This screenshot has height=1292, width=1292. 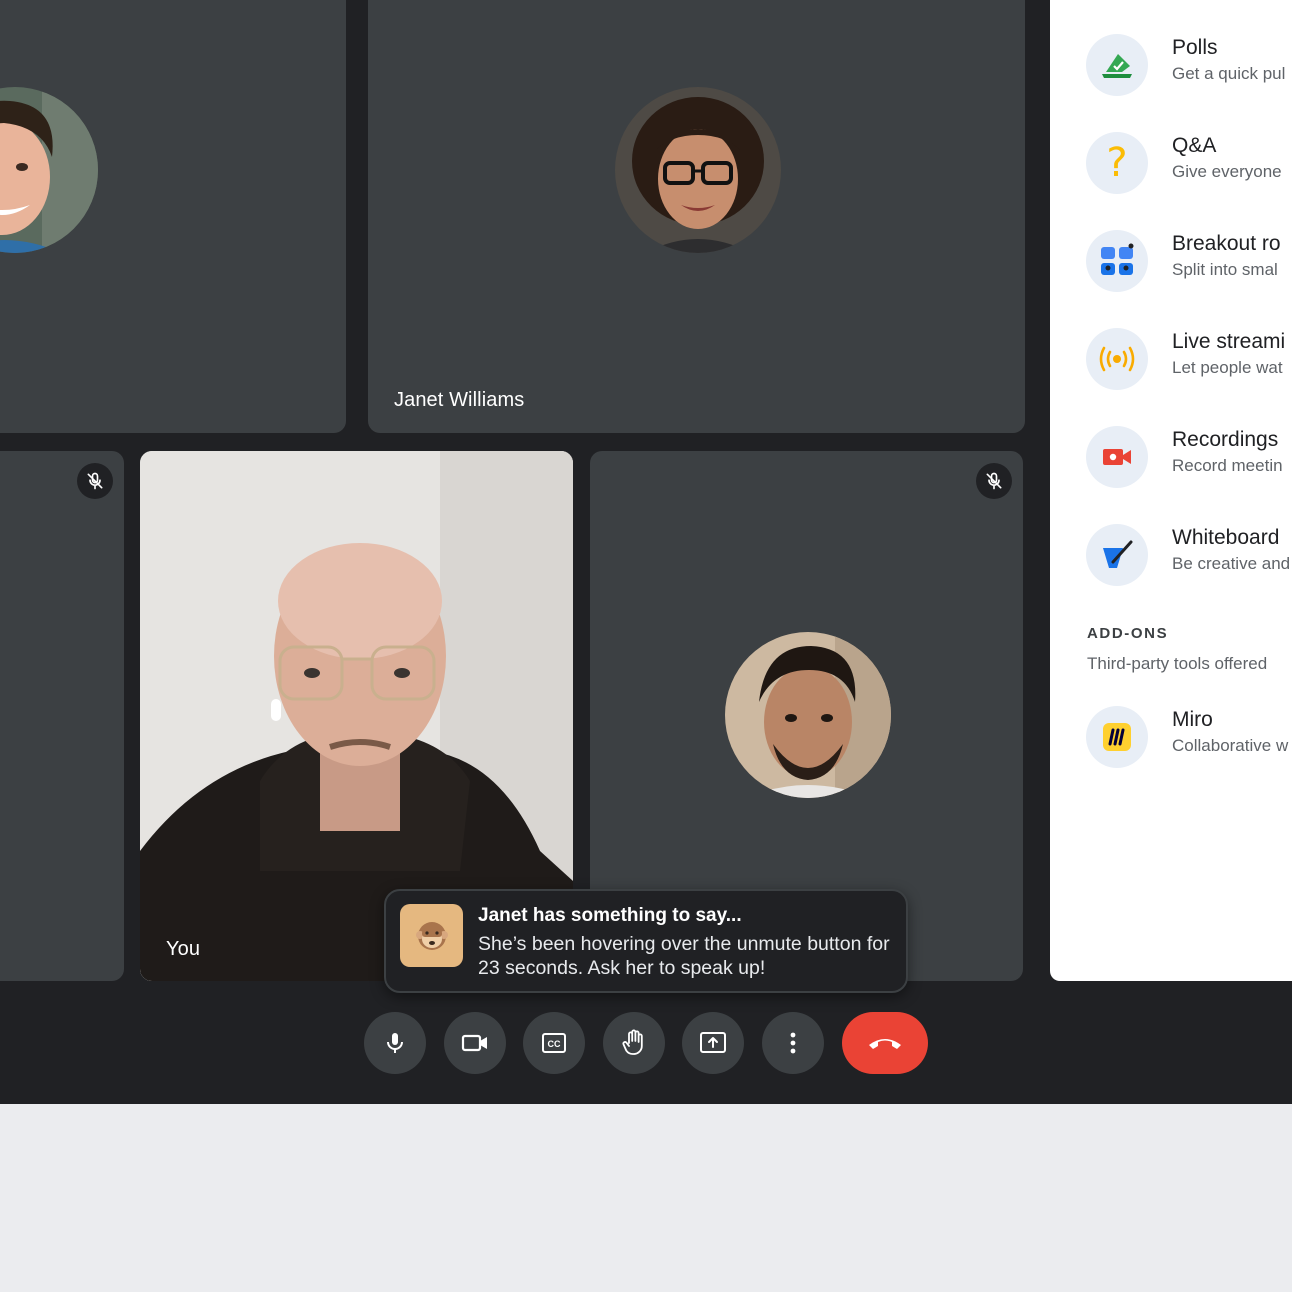 What do you see at coordinates (1117, 737) in the screenshot?
I see `miro-icon` at bounding box center [1117, 737].